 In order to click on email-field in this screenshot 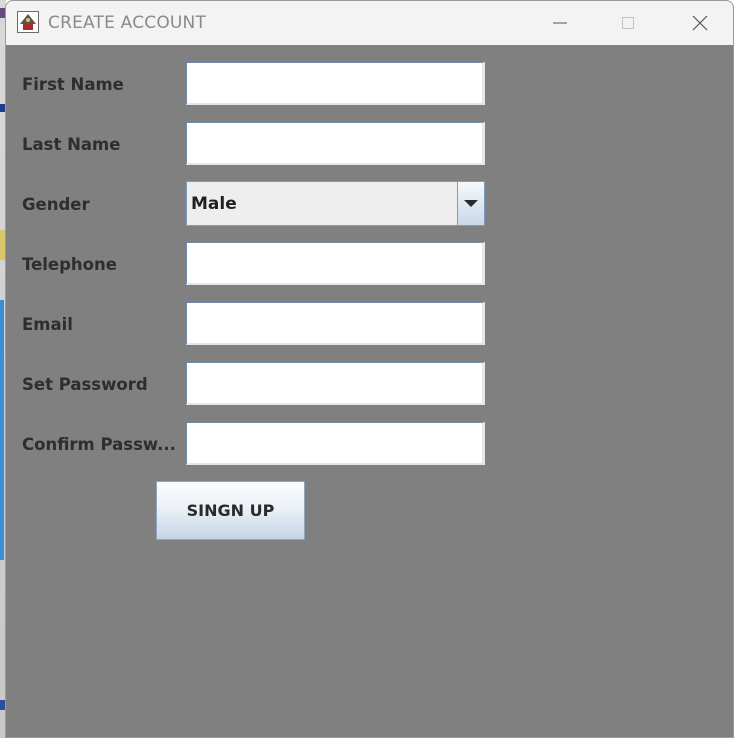, I will do `click(335, 323)`.